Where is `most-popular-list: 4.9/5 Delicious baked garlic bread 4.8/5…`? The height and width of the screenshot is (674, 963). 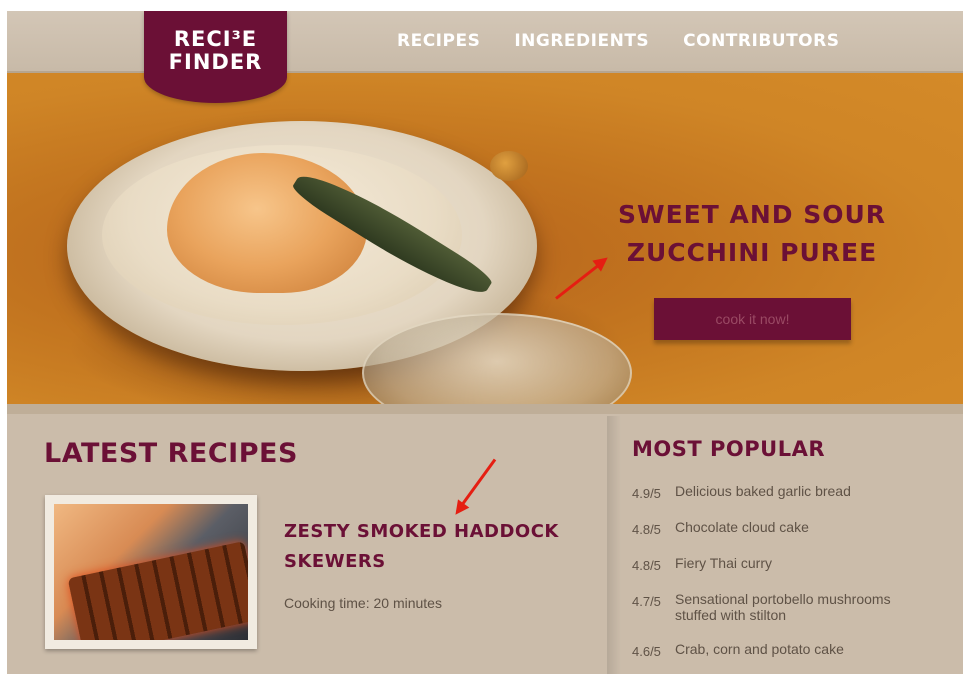 most-popular-list: 4.9/5 Delicious baked garlic bread 4.8/5… is located at coordinates (782, 578).